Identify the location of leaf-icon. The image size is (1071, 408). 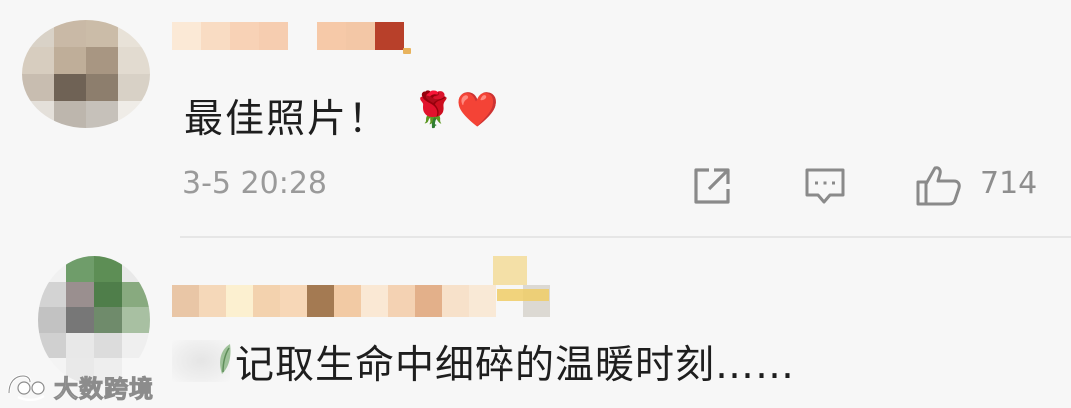
(225, 359).